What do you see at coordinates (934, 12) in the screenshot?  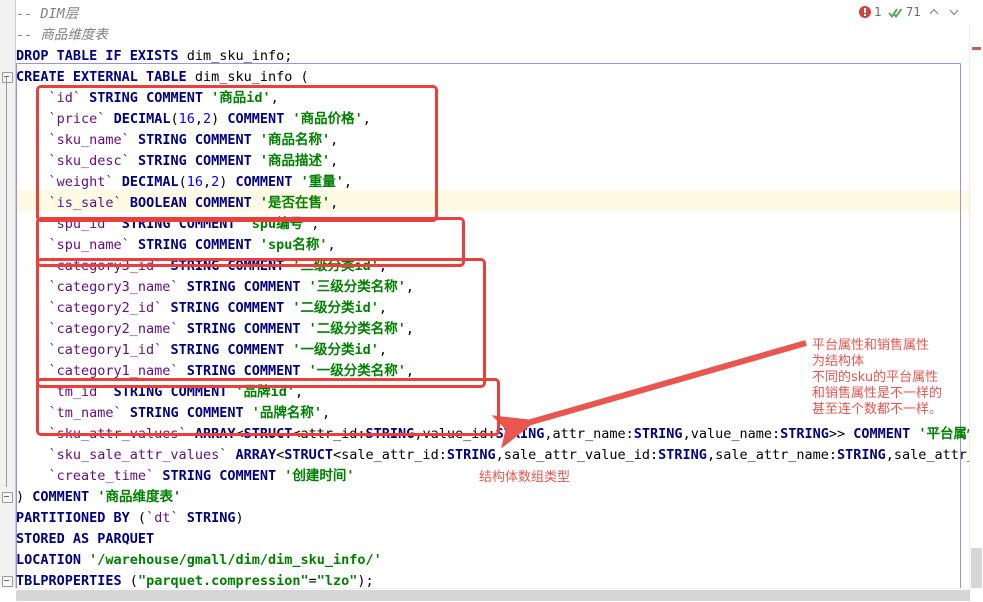 I see `previous-problem-icon` at bounding box center [934, 12].